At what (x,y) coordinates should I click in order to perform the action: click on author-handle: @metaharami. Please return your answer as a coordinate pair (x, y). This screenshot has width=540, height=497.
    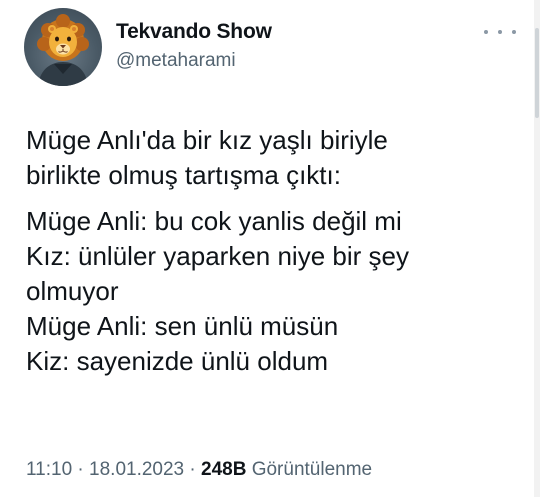
    Looking at the image, I should click on (176, 61).